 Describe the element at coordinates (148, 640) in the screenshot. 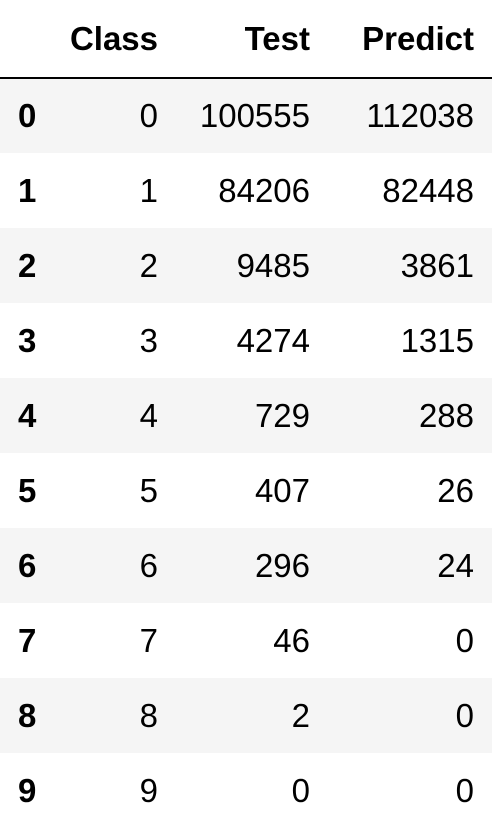

I see `class-cell: 7` at that location.